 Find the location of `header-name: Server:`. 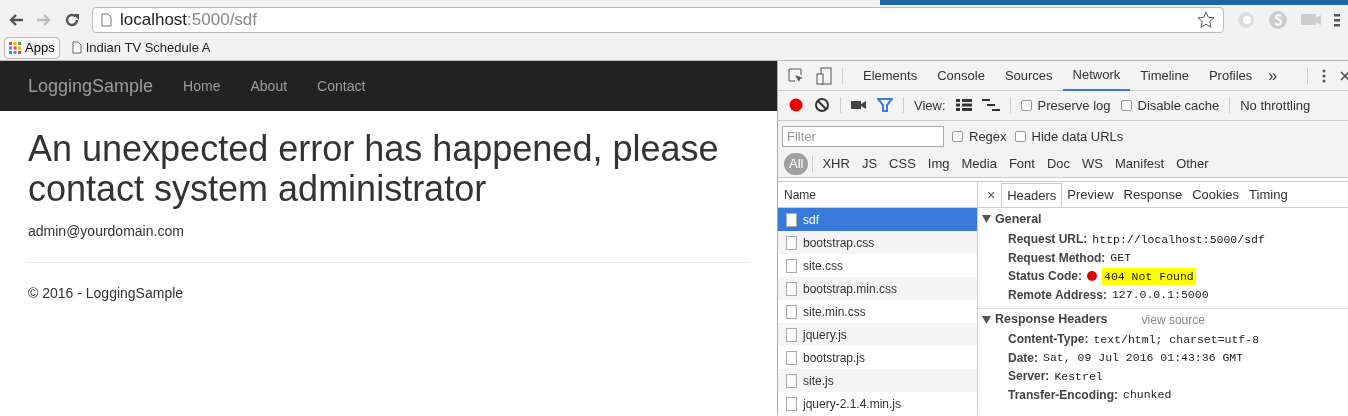

header-name: Server: is located at coordinates (1029, 377).